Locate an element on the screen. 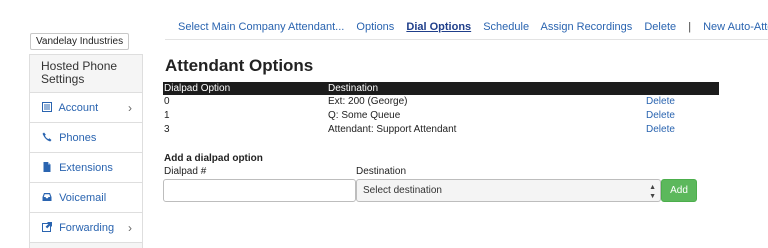 The width and height of the screenshot is (768, 248). dialpad-label: Dialpad # is located at coordinates (185, 171).